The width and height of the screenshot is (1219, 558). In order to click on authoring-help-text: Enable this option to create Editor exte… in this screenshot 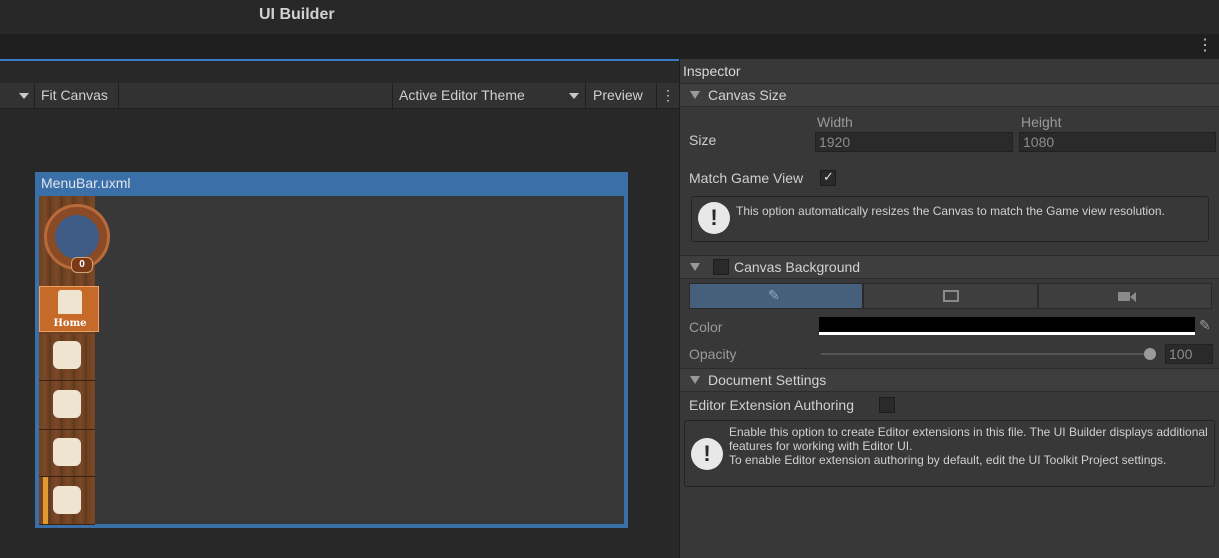, I will do `click(968, 446)`.